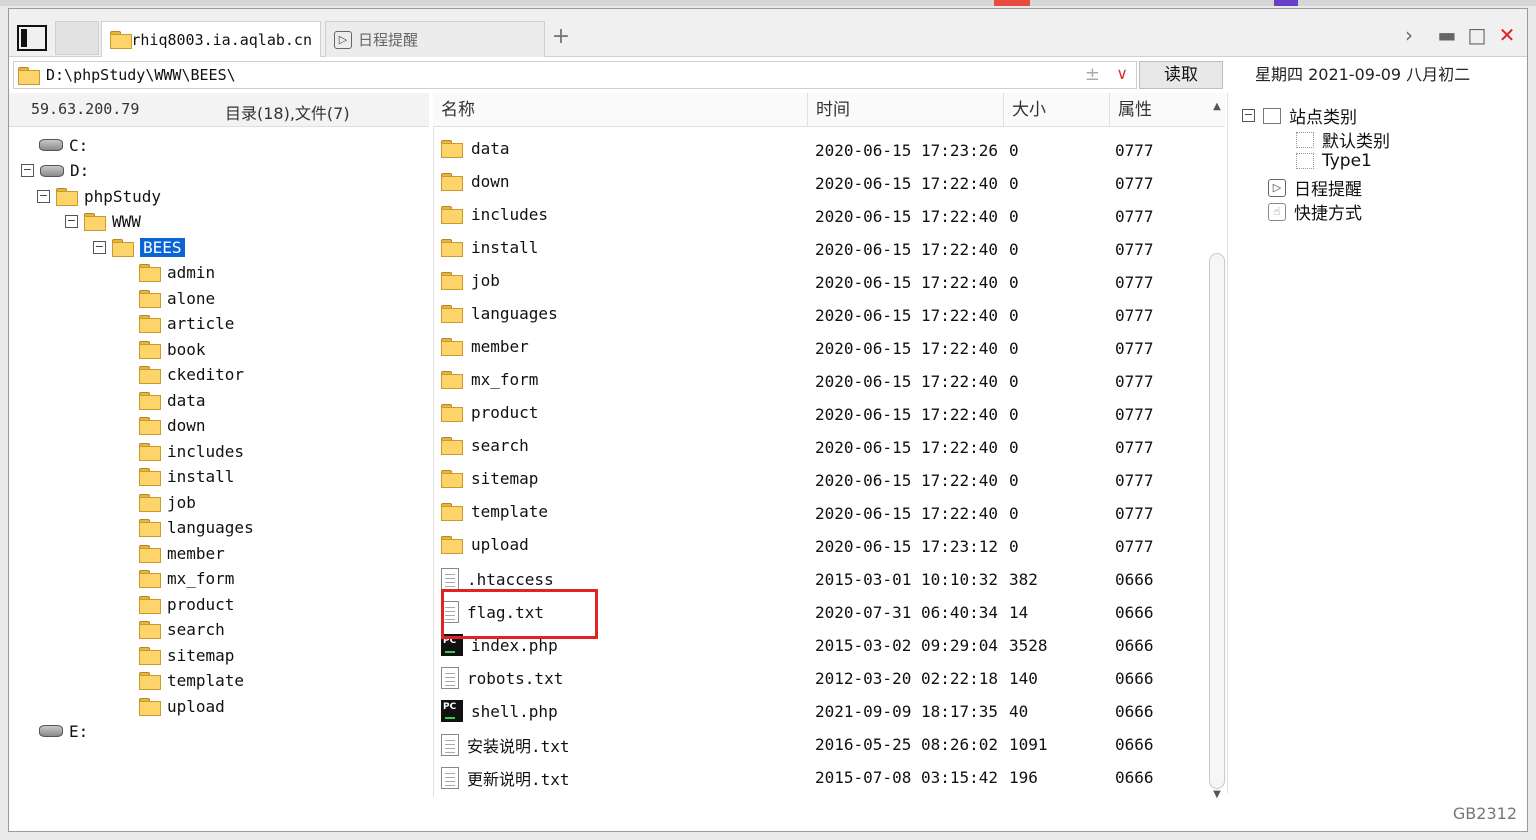 The height and width of the screenshot is (840, 1536). What do you see at coordinates (561, 37) in the screenshot?
I see `add-tab-button: +` at bounding box center [561, 37].